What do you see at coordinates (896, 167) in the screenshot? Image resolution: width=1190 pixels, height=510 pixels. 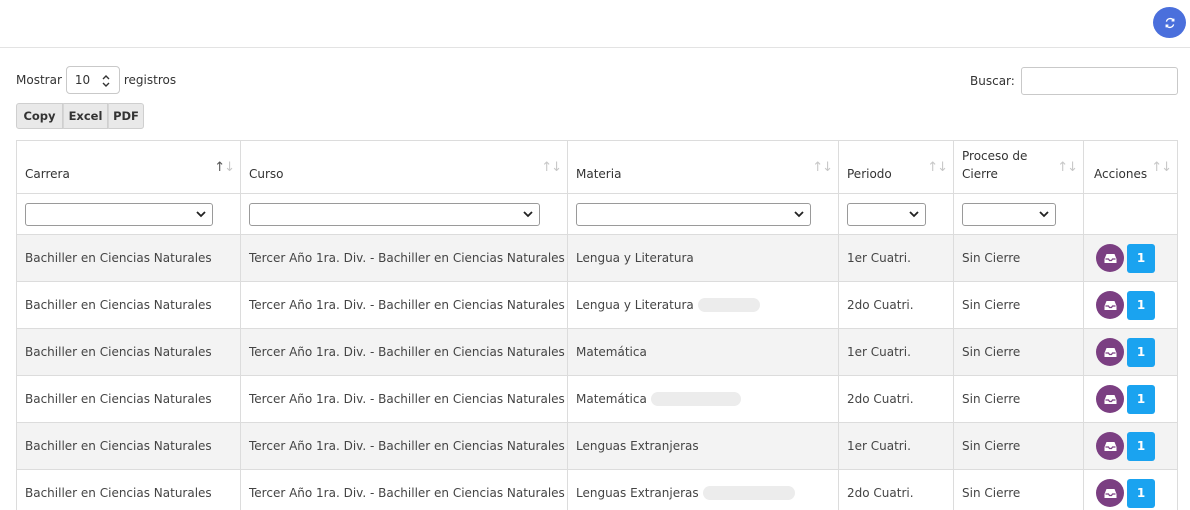 I see `column-header-periodo: Periodo ↑↓` at bounding box center [896, 167].